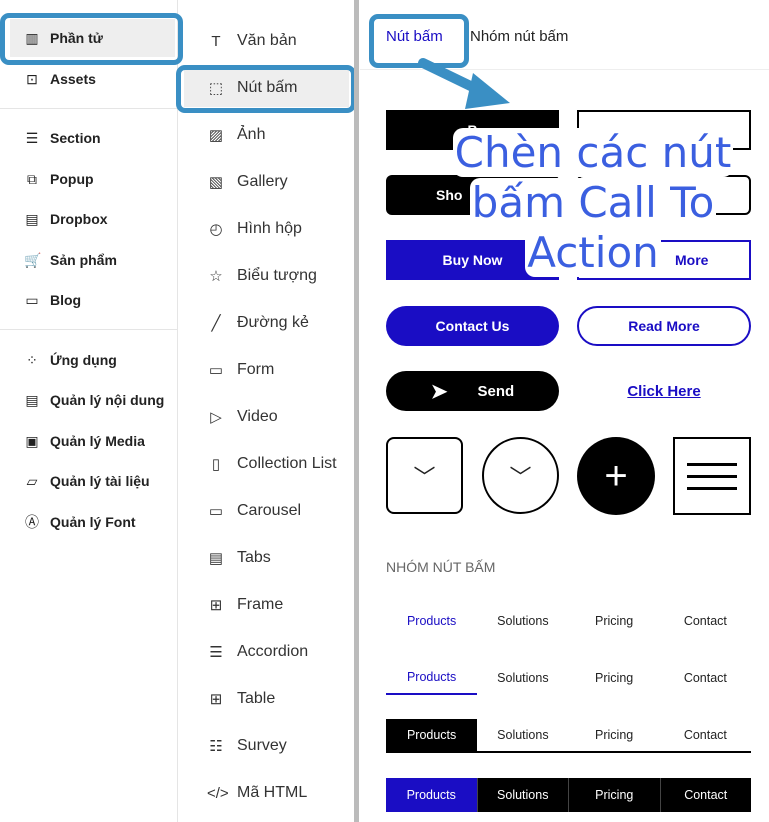 The width and height of the screenshot is (769, 822). What do you see at coordinates (216, 746) in the screenshot?
I see `survey-icon: ☷` at bounding box center [216, 746].